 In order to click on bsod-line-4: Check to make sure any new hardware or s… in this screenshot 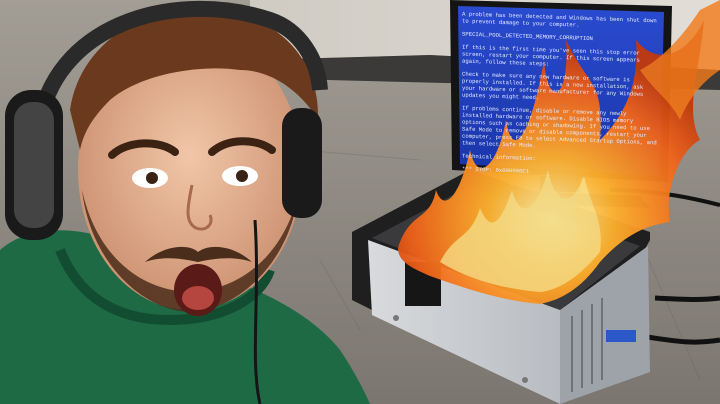, I will do `click(554, 86)`.